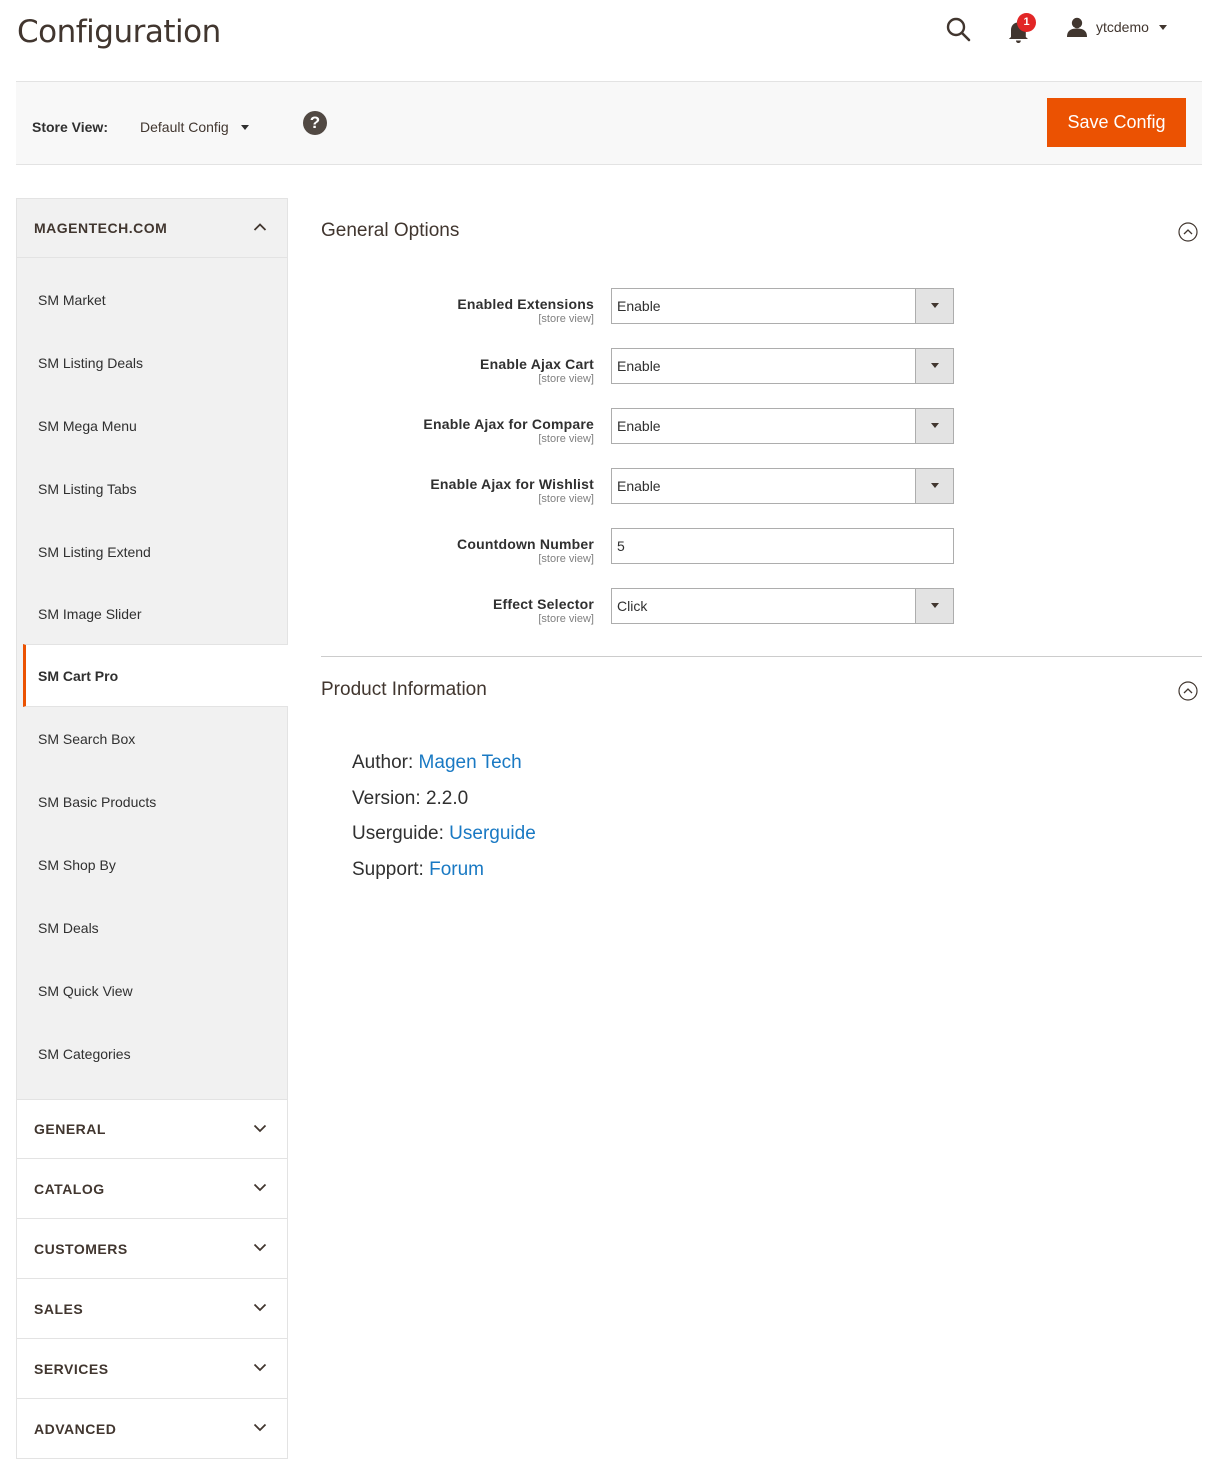 The image size is (1223, 1479). What do you see at coordinates (447, 798) in the screenshot?
I see `version-value: 2.2.0` at bounding box center [447, 798].